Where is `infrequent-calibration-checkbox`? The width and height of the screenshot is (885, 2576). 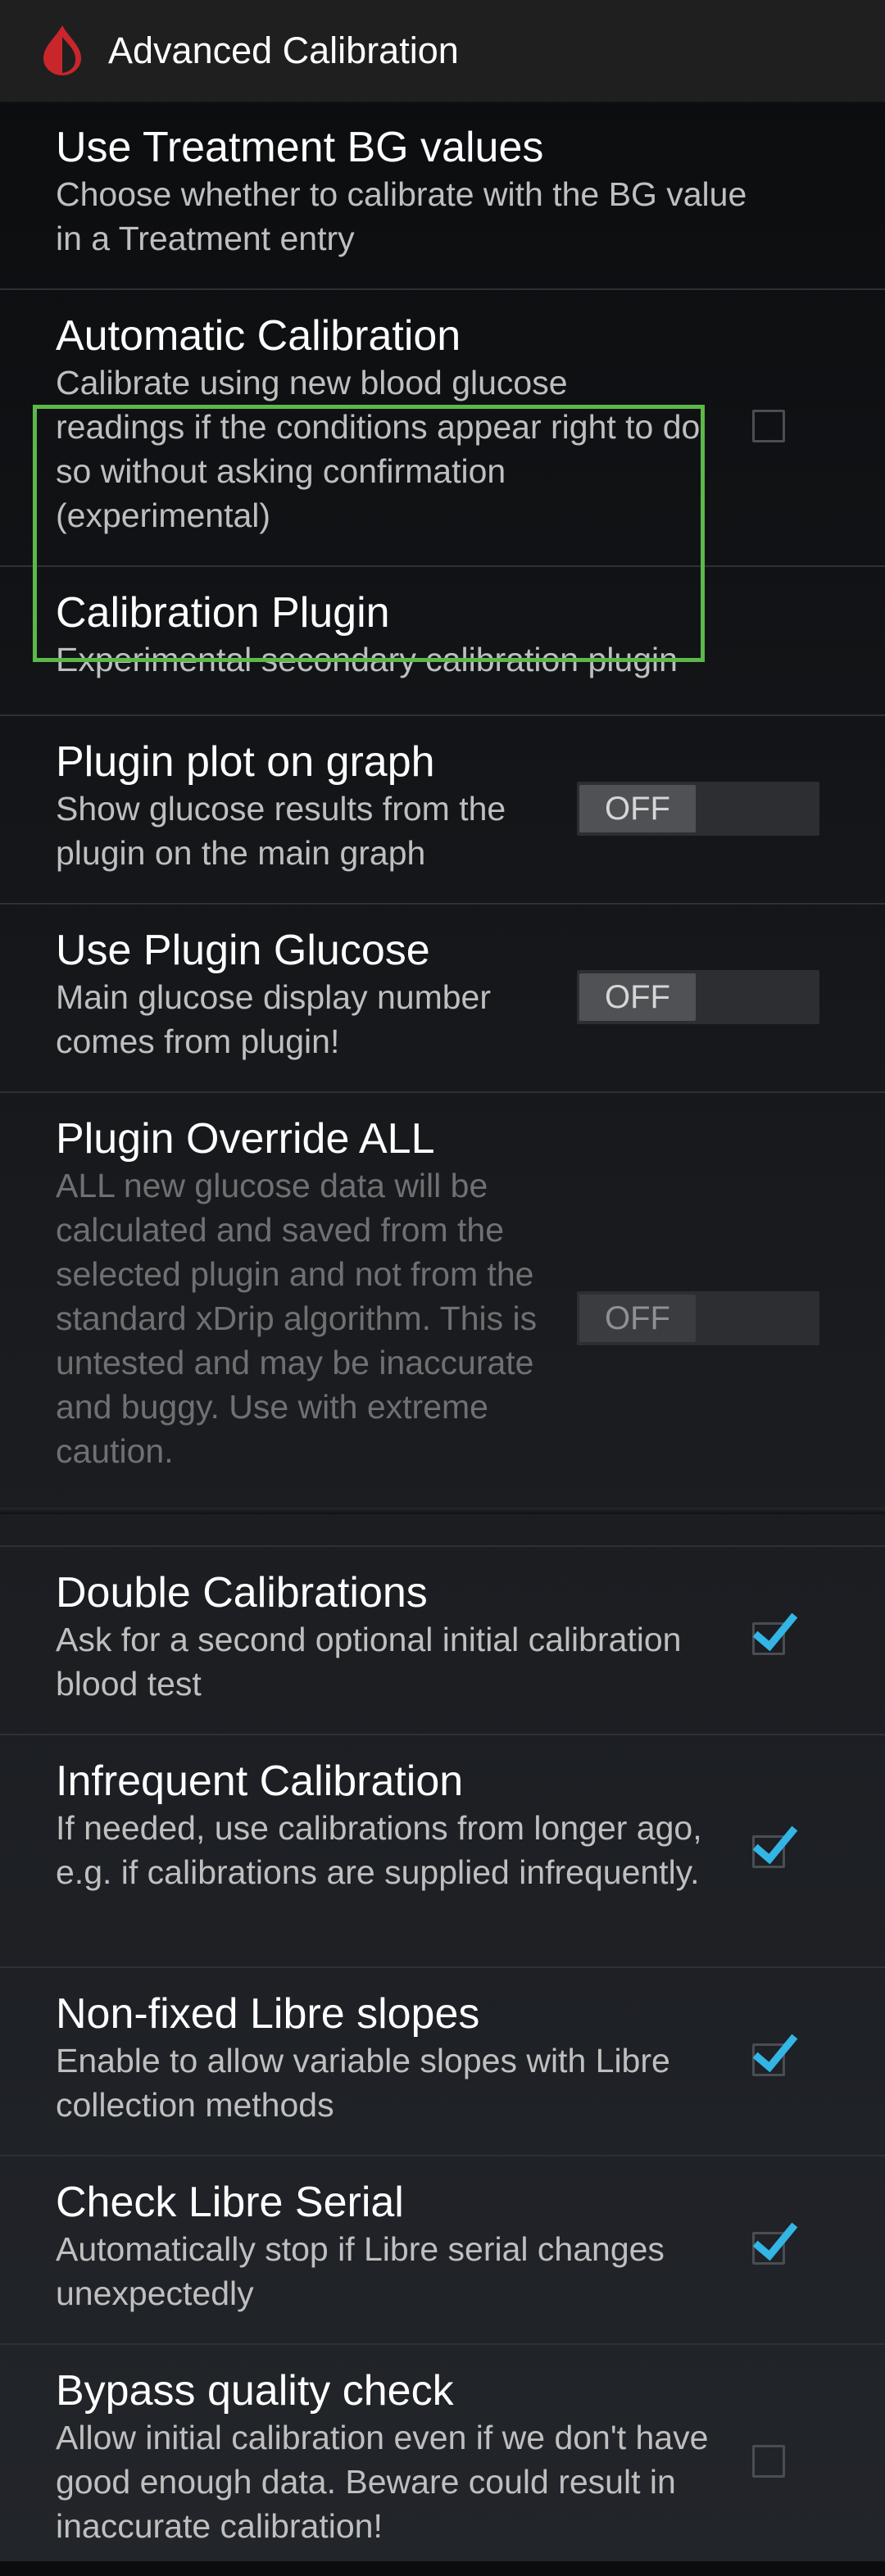 infrequent-calibration-checkbox is located at coordinates (775, 1846).